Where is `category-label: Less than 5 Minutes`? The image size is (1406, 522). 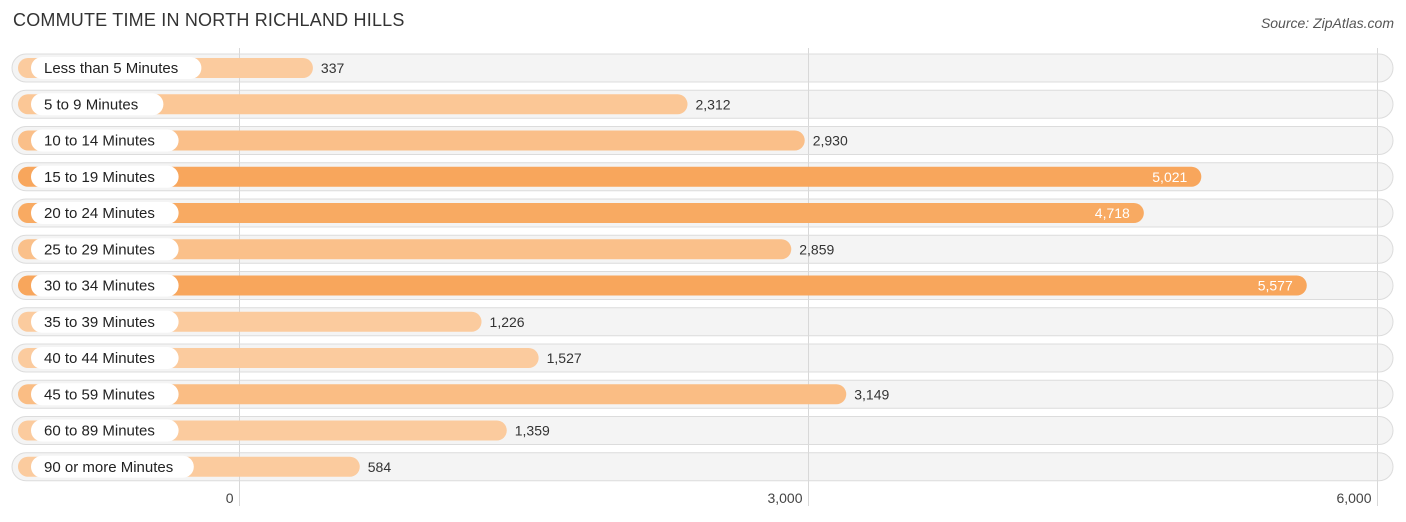
category-label: Less than 5 Minutes is located at coordinates (111, 68).